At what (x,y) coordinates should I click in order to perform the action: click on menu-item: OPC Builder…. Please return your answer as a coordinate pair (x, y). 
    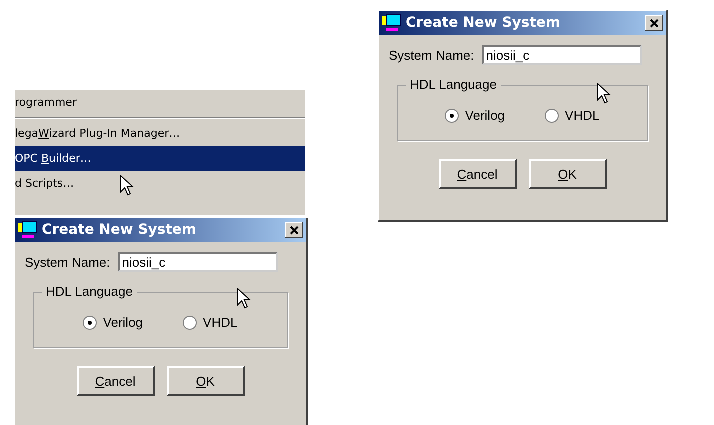
    Looking at the image, I should click on (160, 158).